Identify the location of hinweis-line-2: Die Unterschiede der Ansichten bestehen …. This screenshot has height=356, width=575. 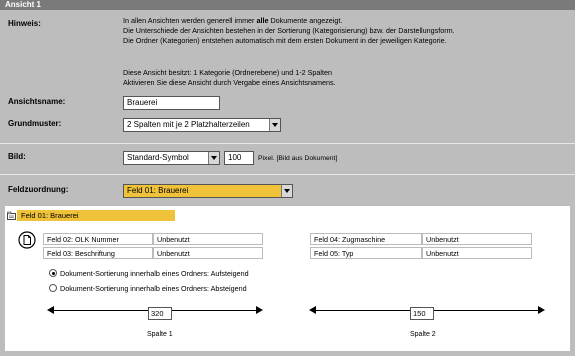
(289, 30).